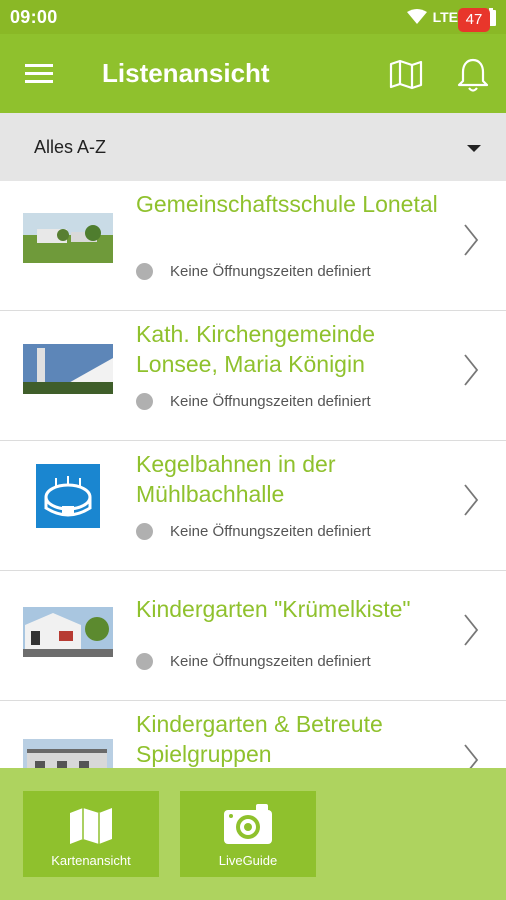  What do you see at coordinates (416, 16) in the screenshot?
I see `wifi-icon` at bounding box center [416, 16].